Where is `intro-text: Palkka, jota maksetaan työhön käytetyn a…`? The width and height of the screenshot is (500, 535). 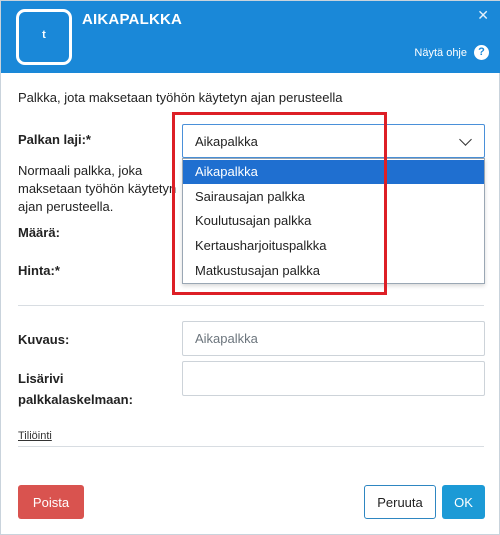 intro-text: Palkka, jota maksetaan työhön käytetyn a… is located at coordinates (180, 97).